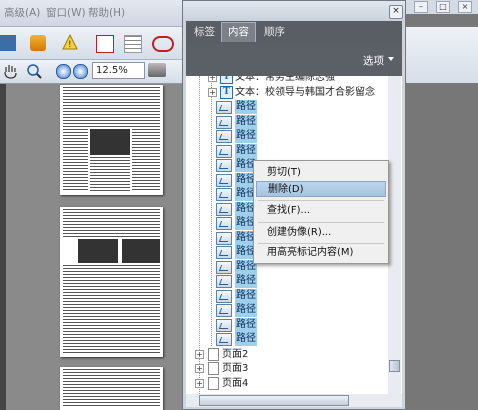  Describe the element at coordinates (157, 70) in the screenshot. I see `snapshot-icon` at that location.